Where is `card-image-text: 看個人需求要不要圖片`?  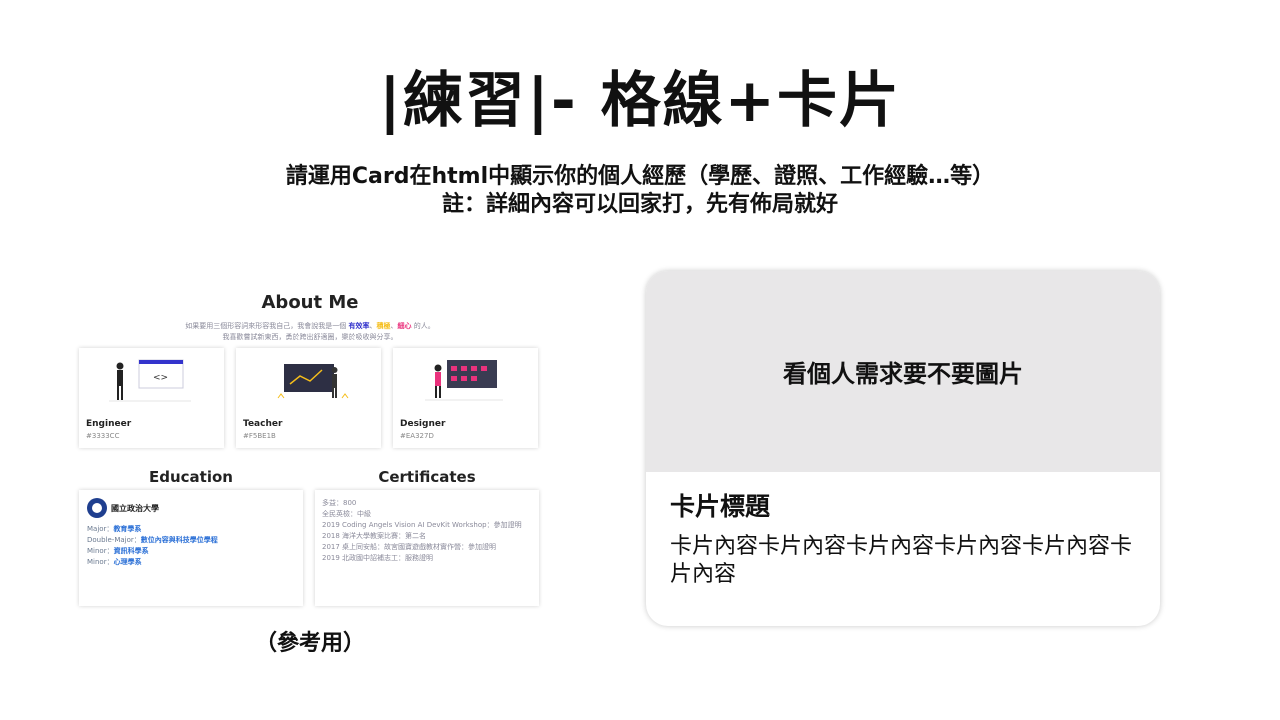 card-image-text: 看個人需求要不要圖片 is located at coordinates (903, 374).